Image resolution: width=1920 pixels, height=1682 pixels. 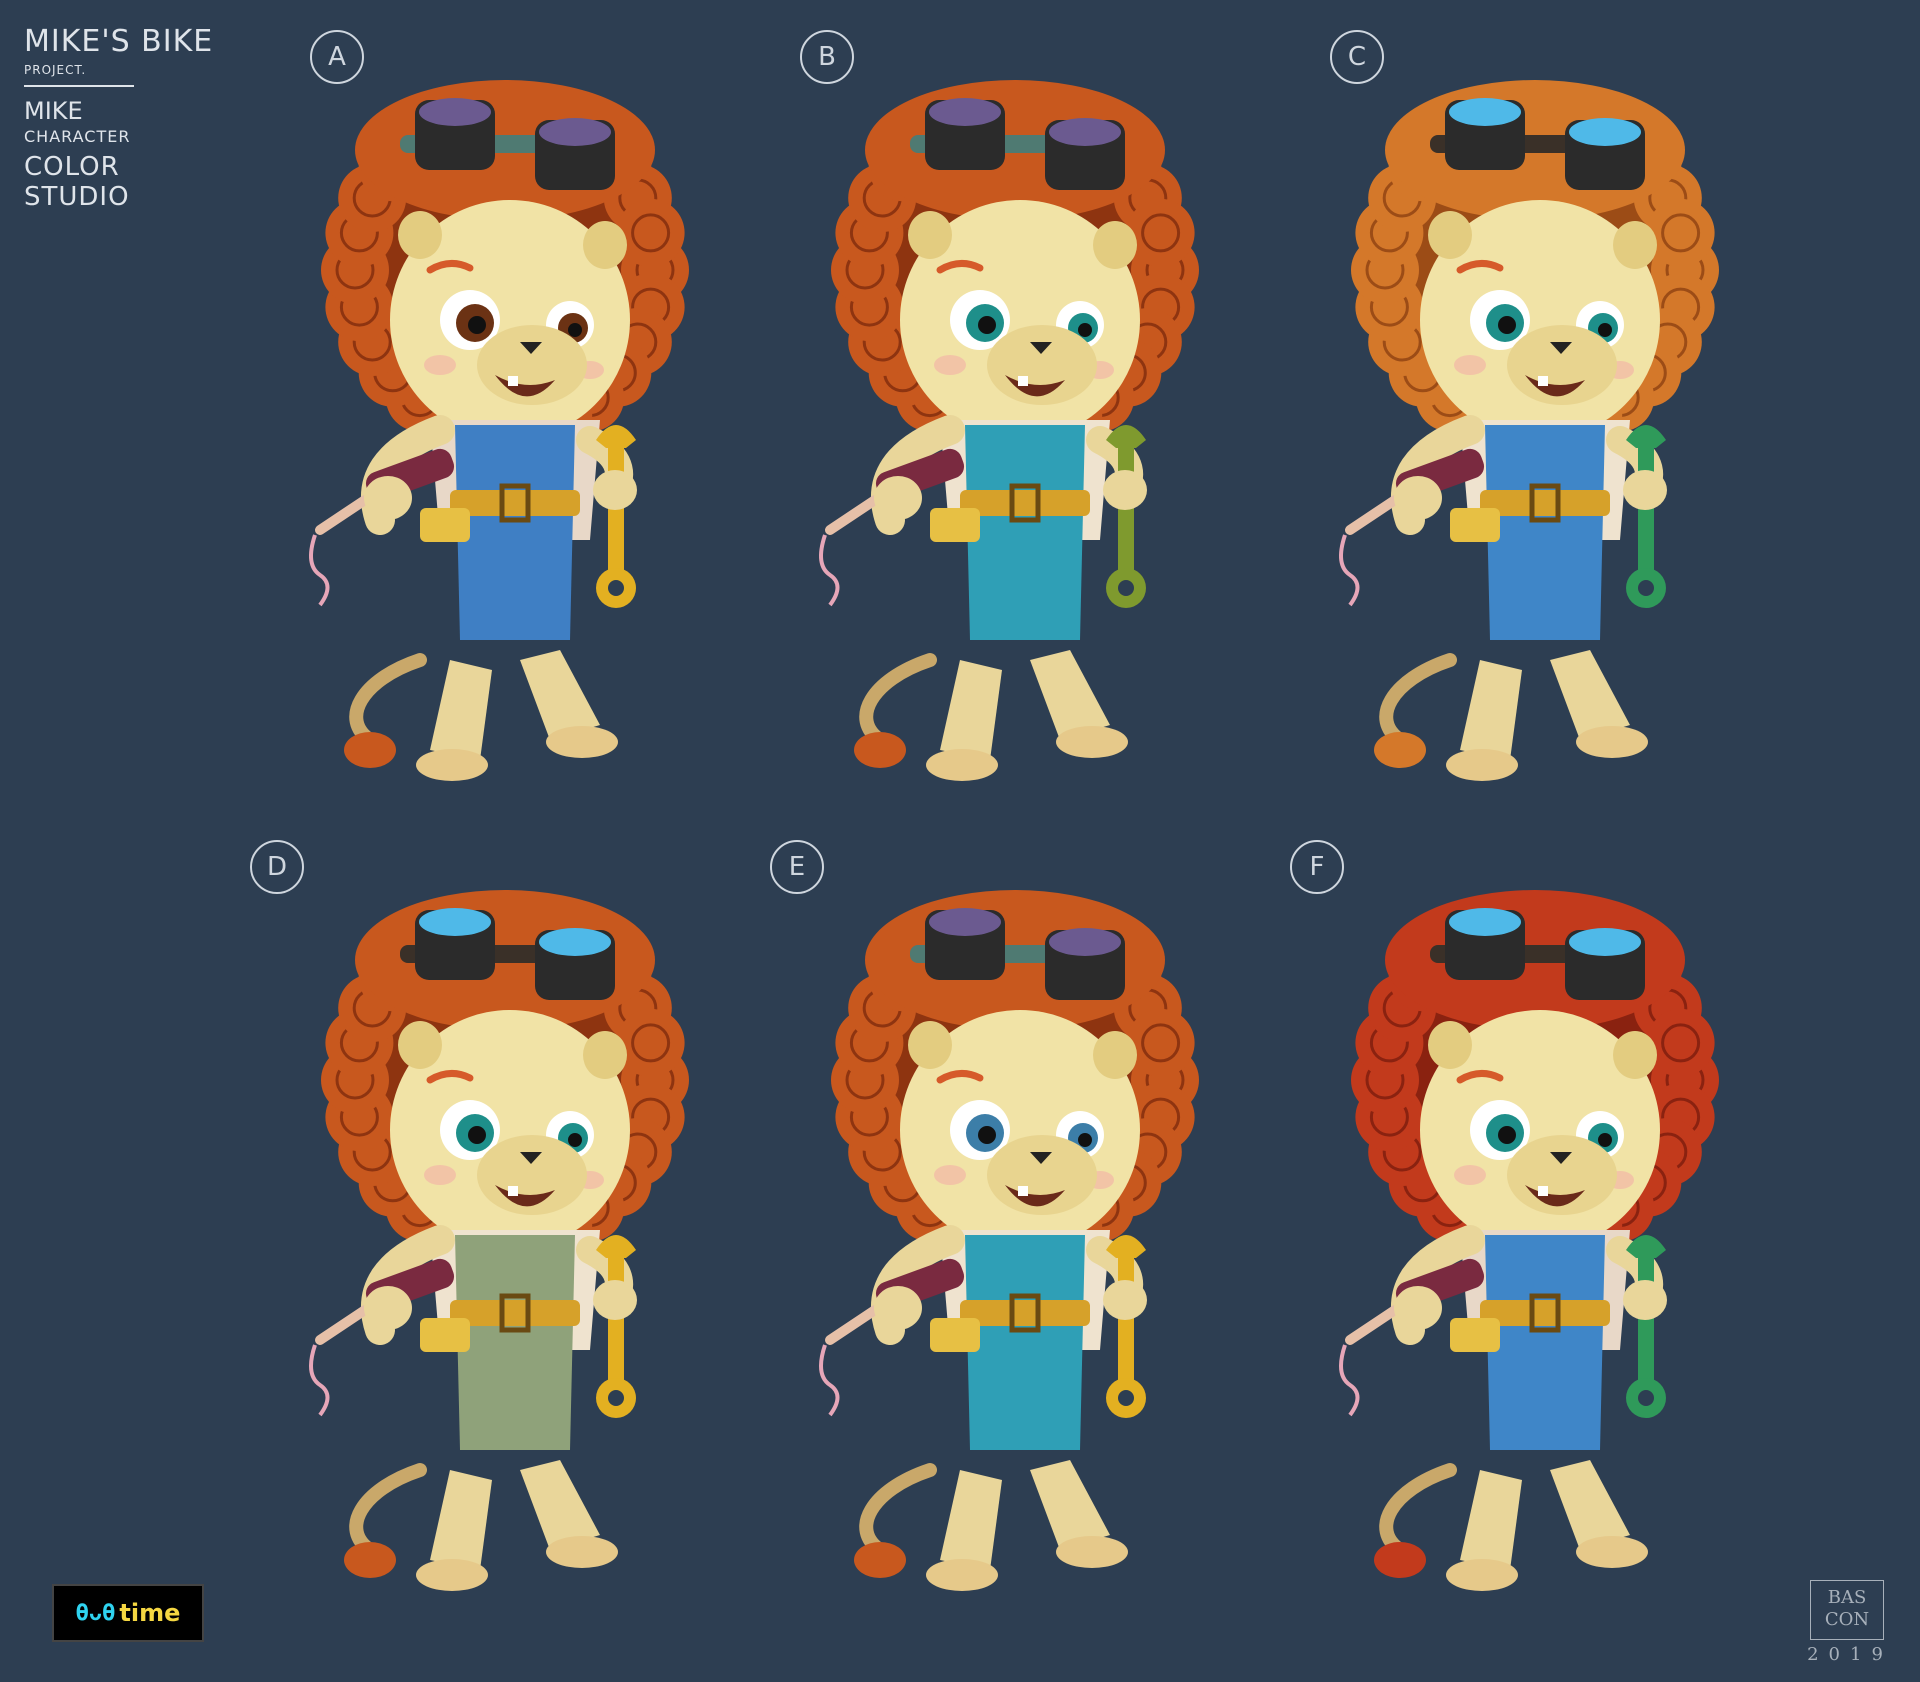 What do you see at coordinates (1015, 1225) in the screenshot?
I see `character-variant-e: E` at bounding box center [1015, 1225].